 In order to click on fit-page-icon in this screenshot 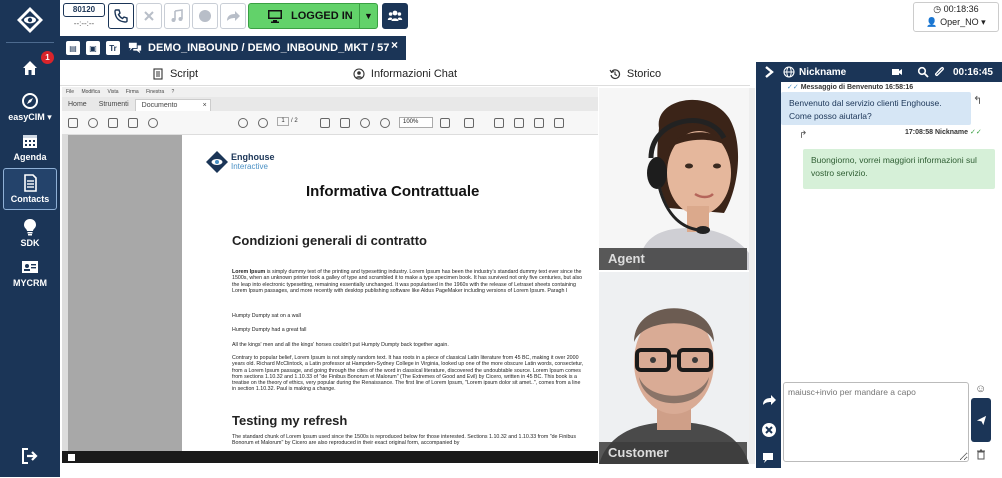, I will do `click(445, 123)`.